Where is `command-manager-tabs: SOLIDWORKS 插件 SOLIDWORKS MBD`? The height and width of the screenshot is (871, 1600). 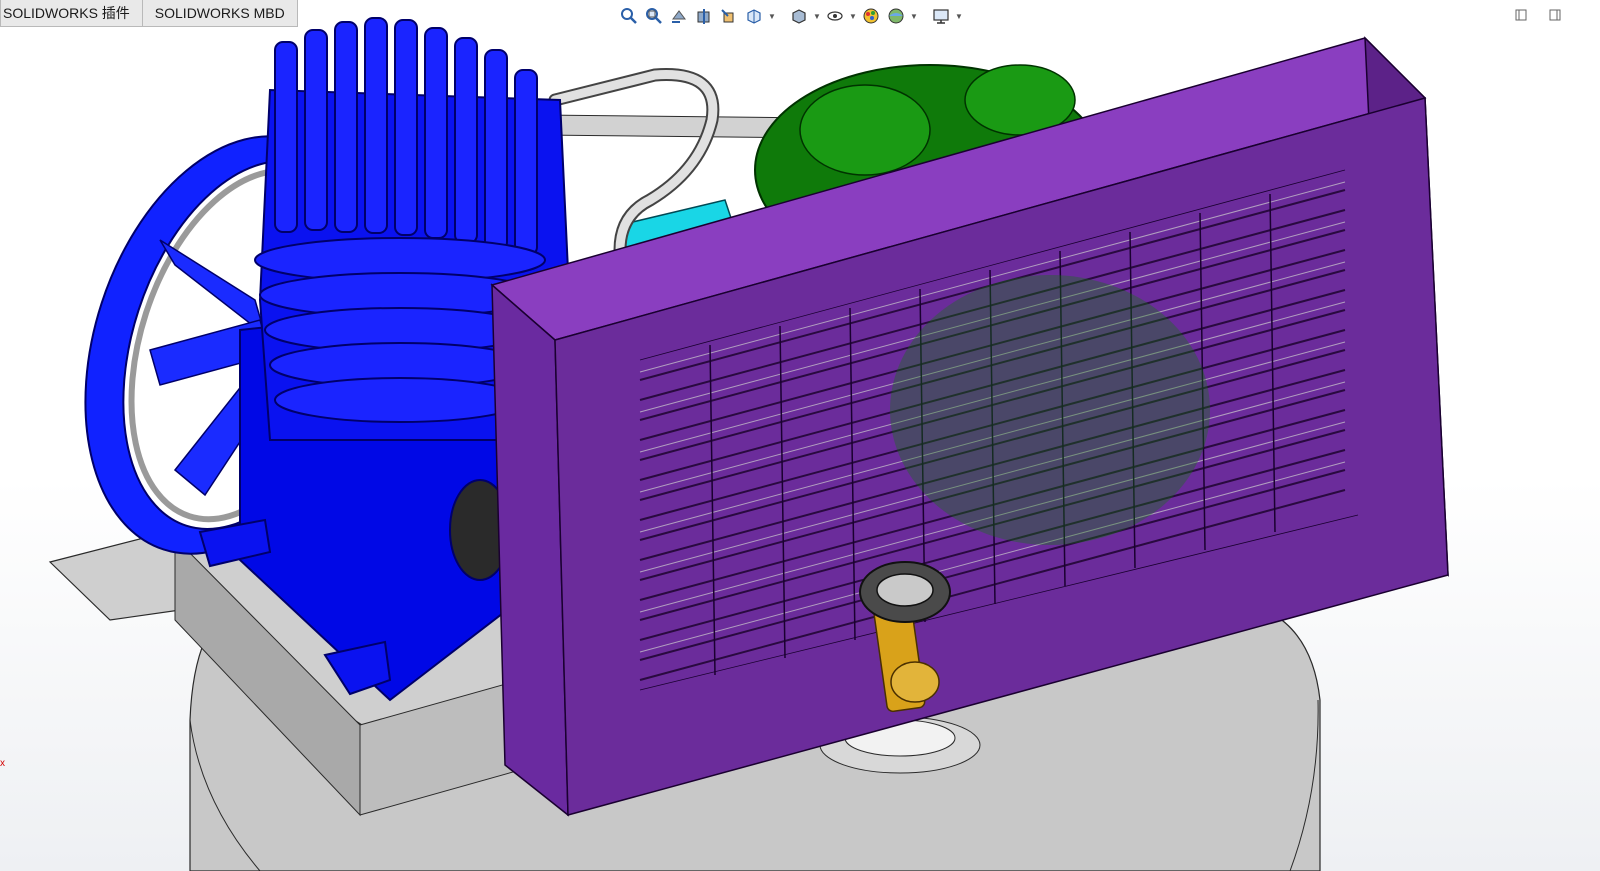
command-manager-tabs: SOLIDWORKS 插件 SOLIDWORKS MBD is located at coordinates (149, 13).